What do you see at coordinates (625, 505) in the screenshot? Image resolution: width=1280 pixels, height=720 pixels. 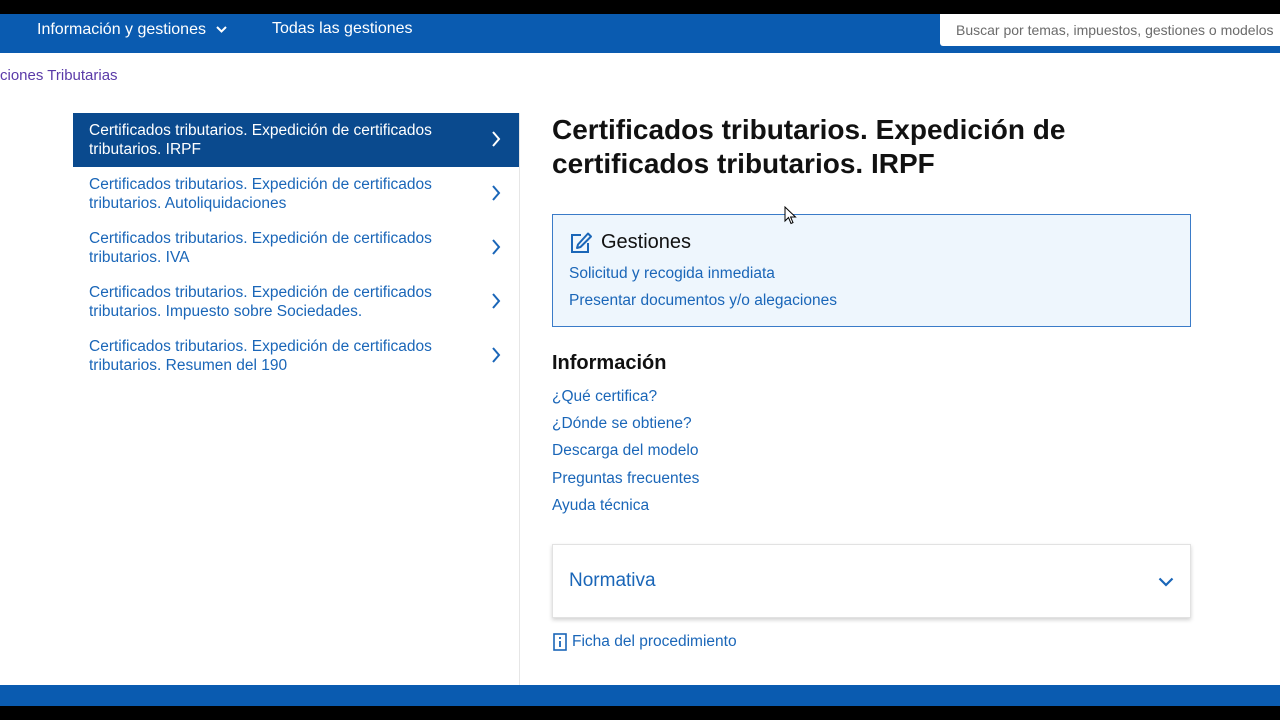 I see `link-ayuda-tecnica: Ayuda técnica` at bounding box center [625, 505].